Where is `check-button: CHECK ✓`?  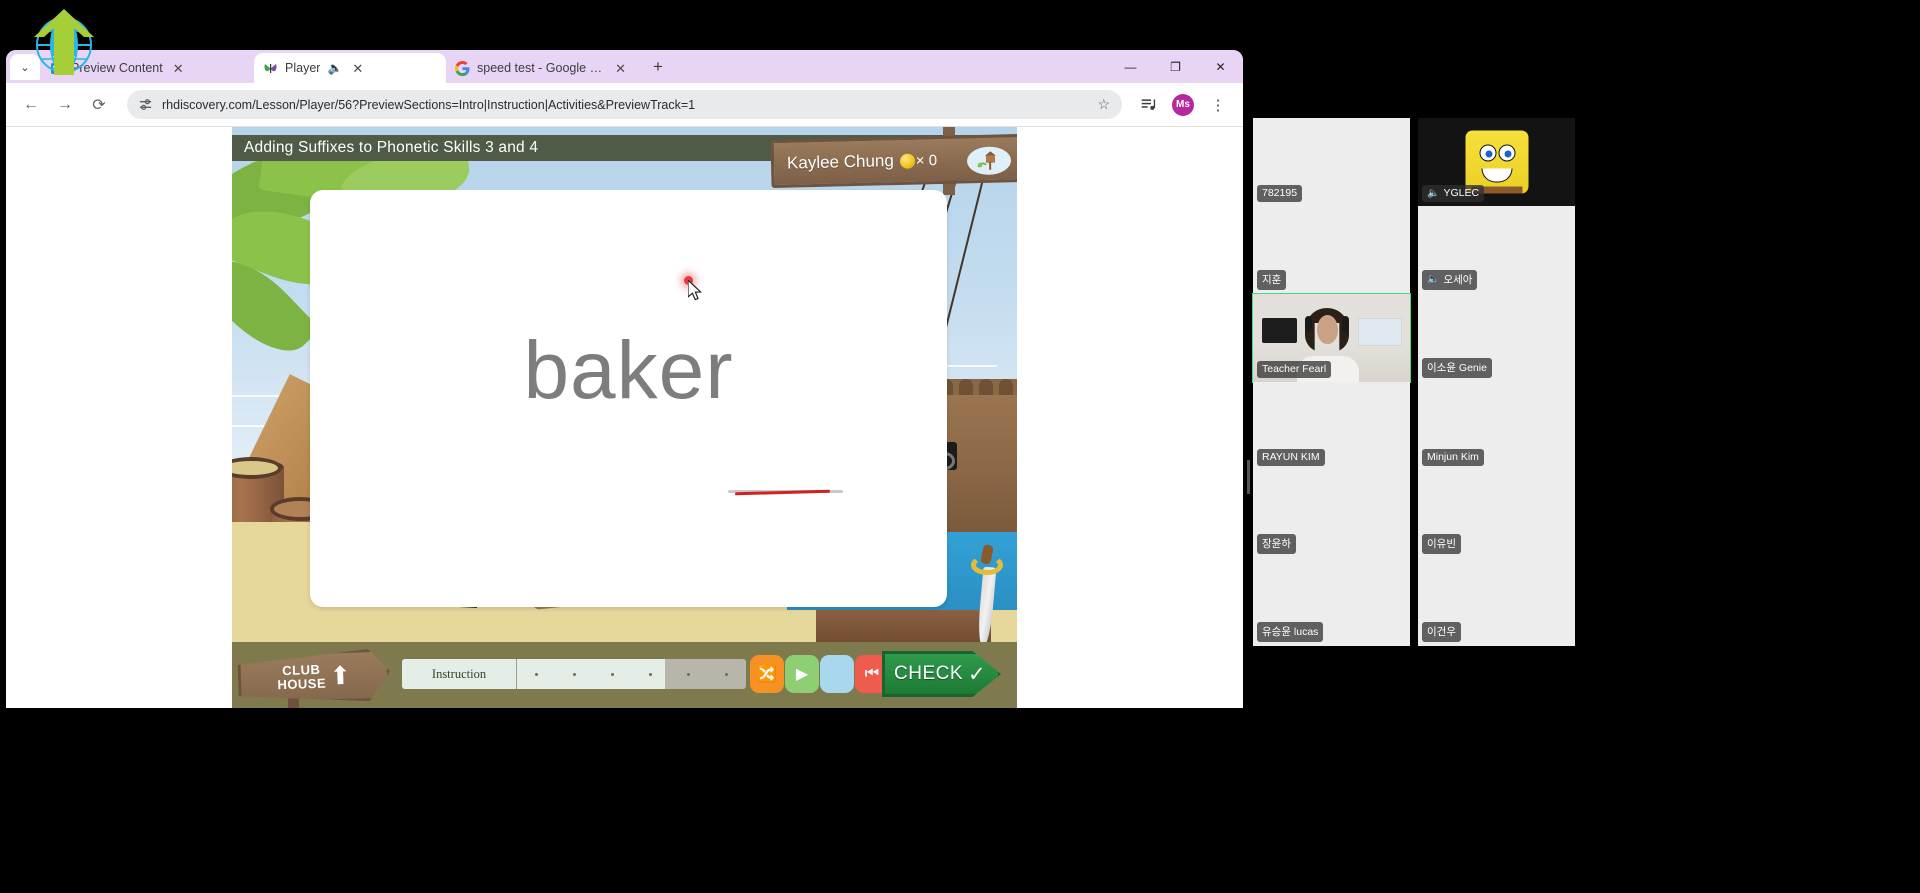
check-button: CHECK ✓ is located at coordinates (941, 674).